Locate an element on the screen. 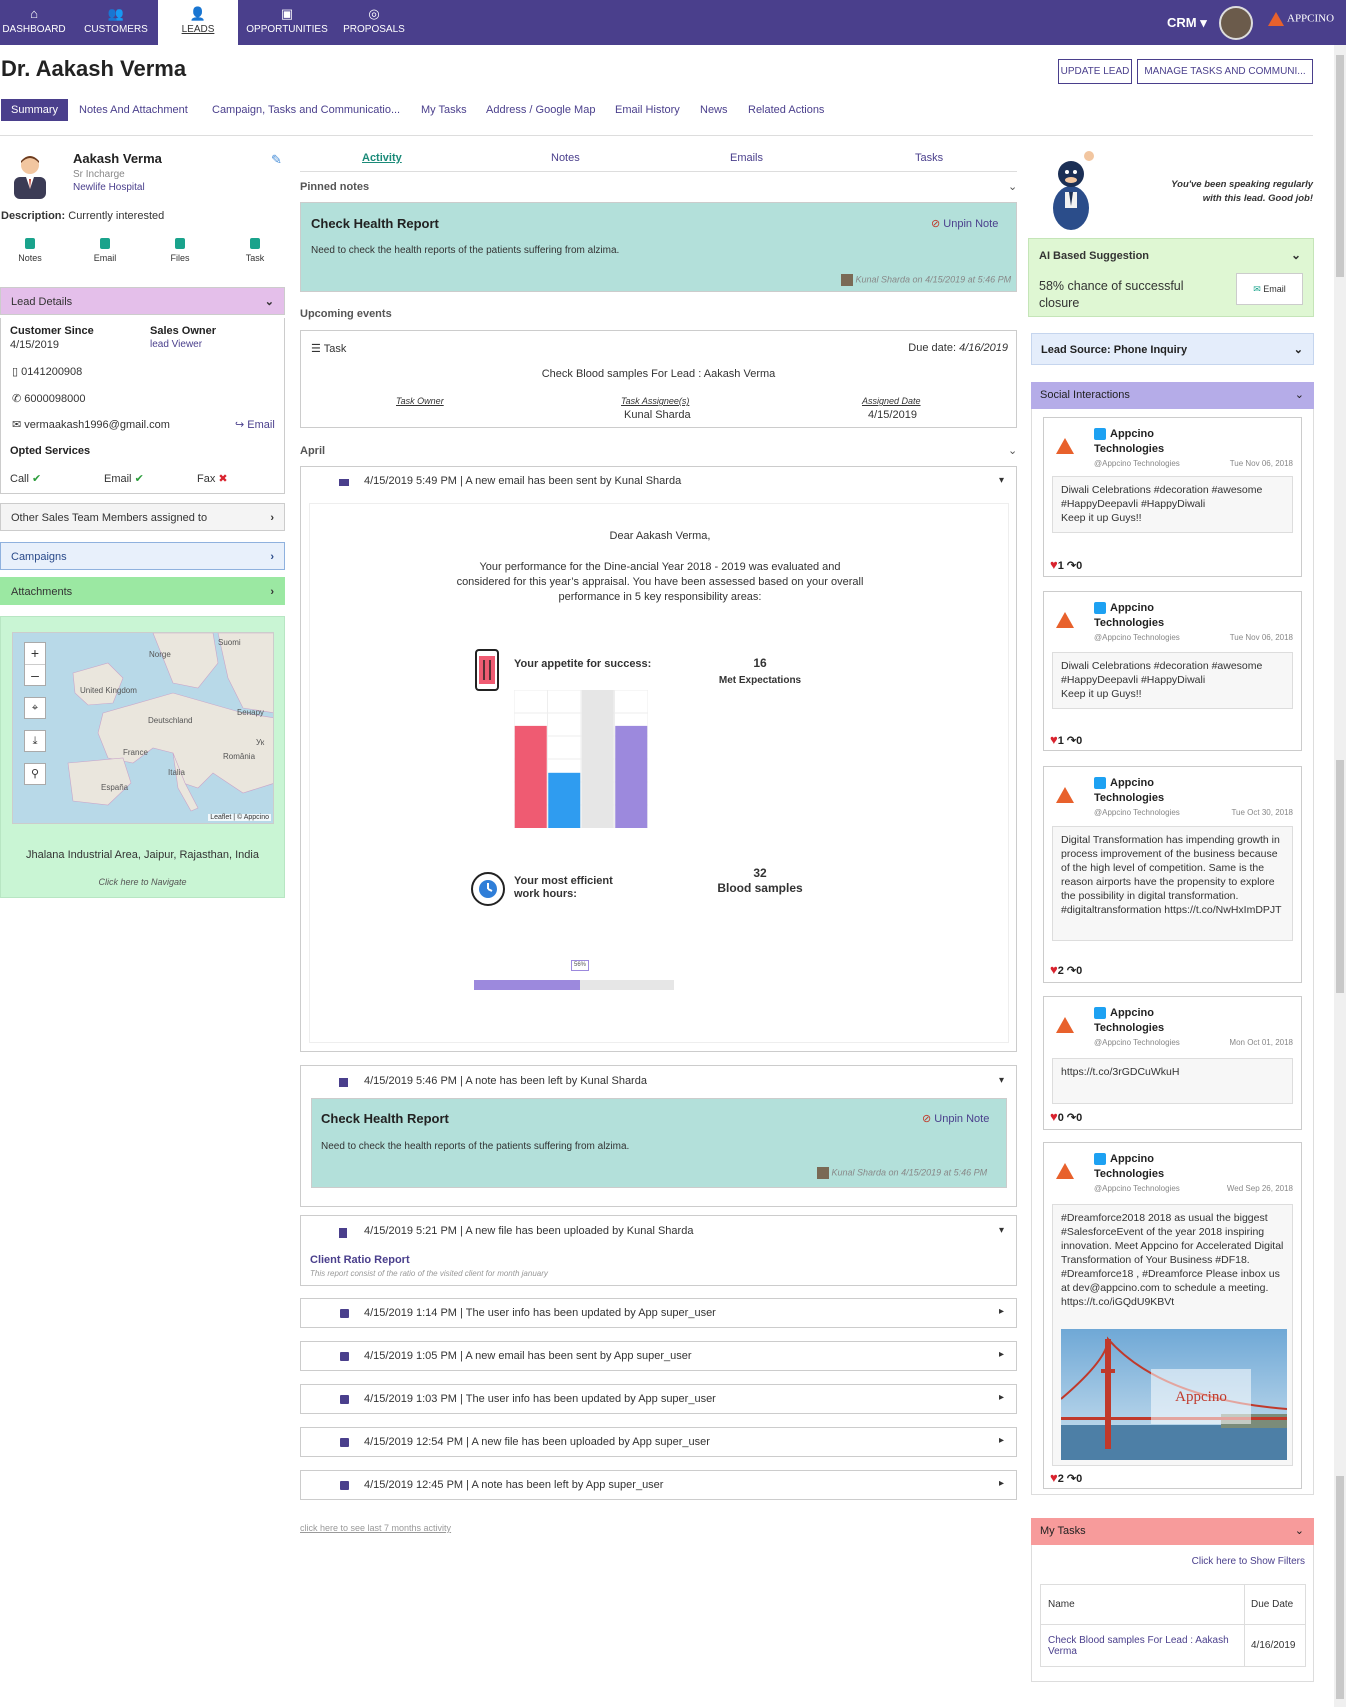 The image size is (1346, 1707). nav-proposals: ◎ PROPOSALS is located at coordinates (374, 22).